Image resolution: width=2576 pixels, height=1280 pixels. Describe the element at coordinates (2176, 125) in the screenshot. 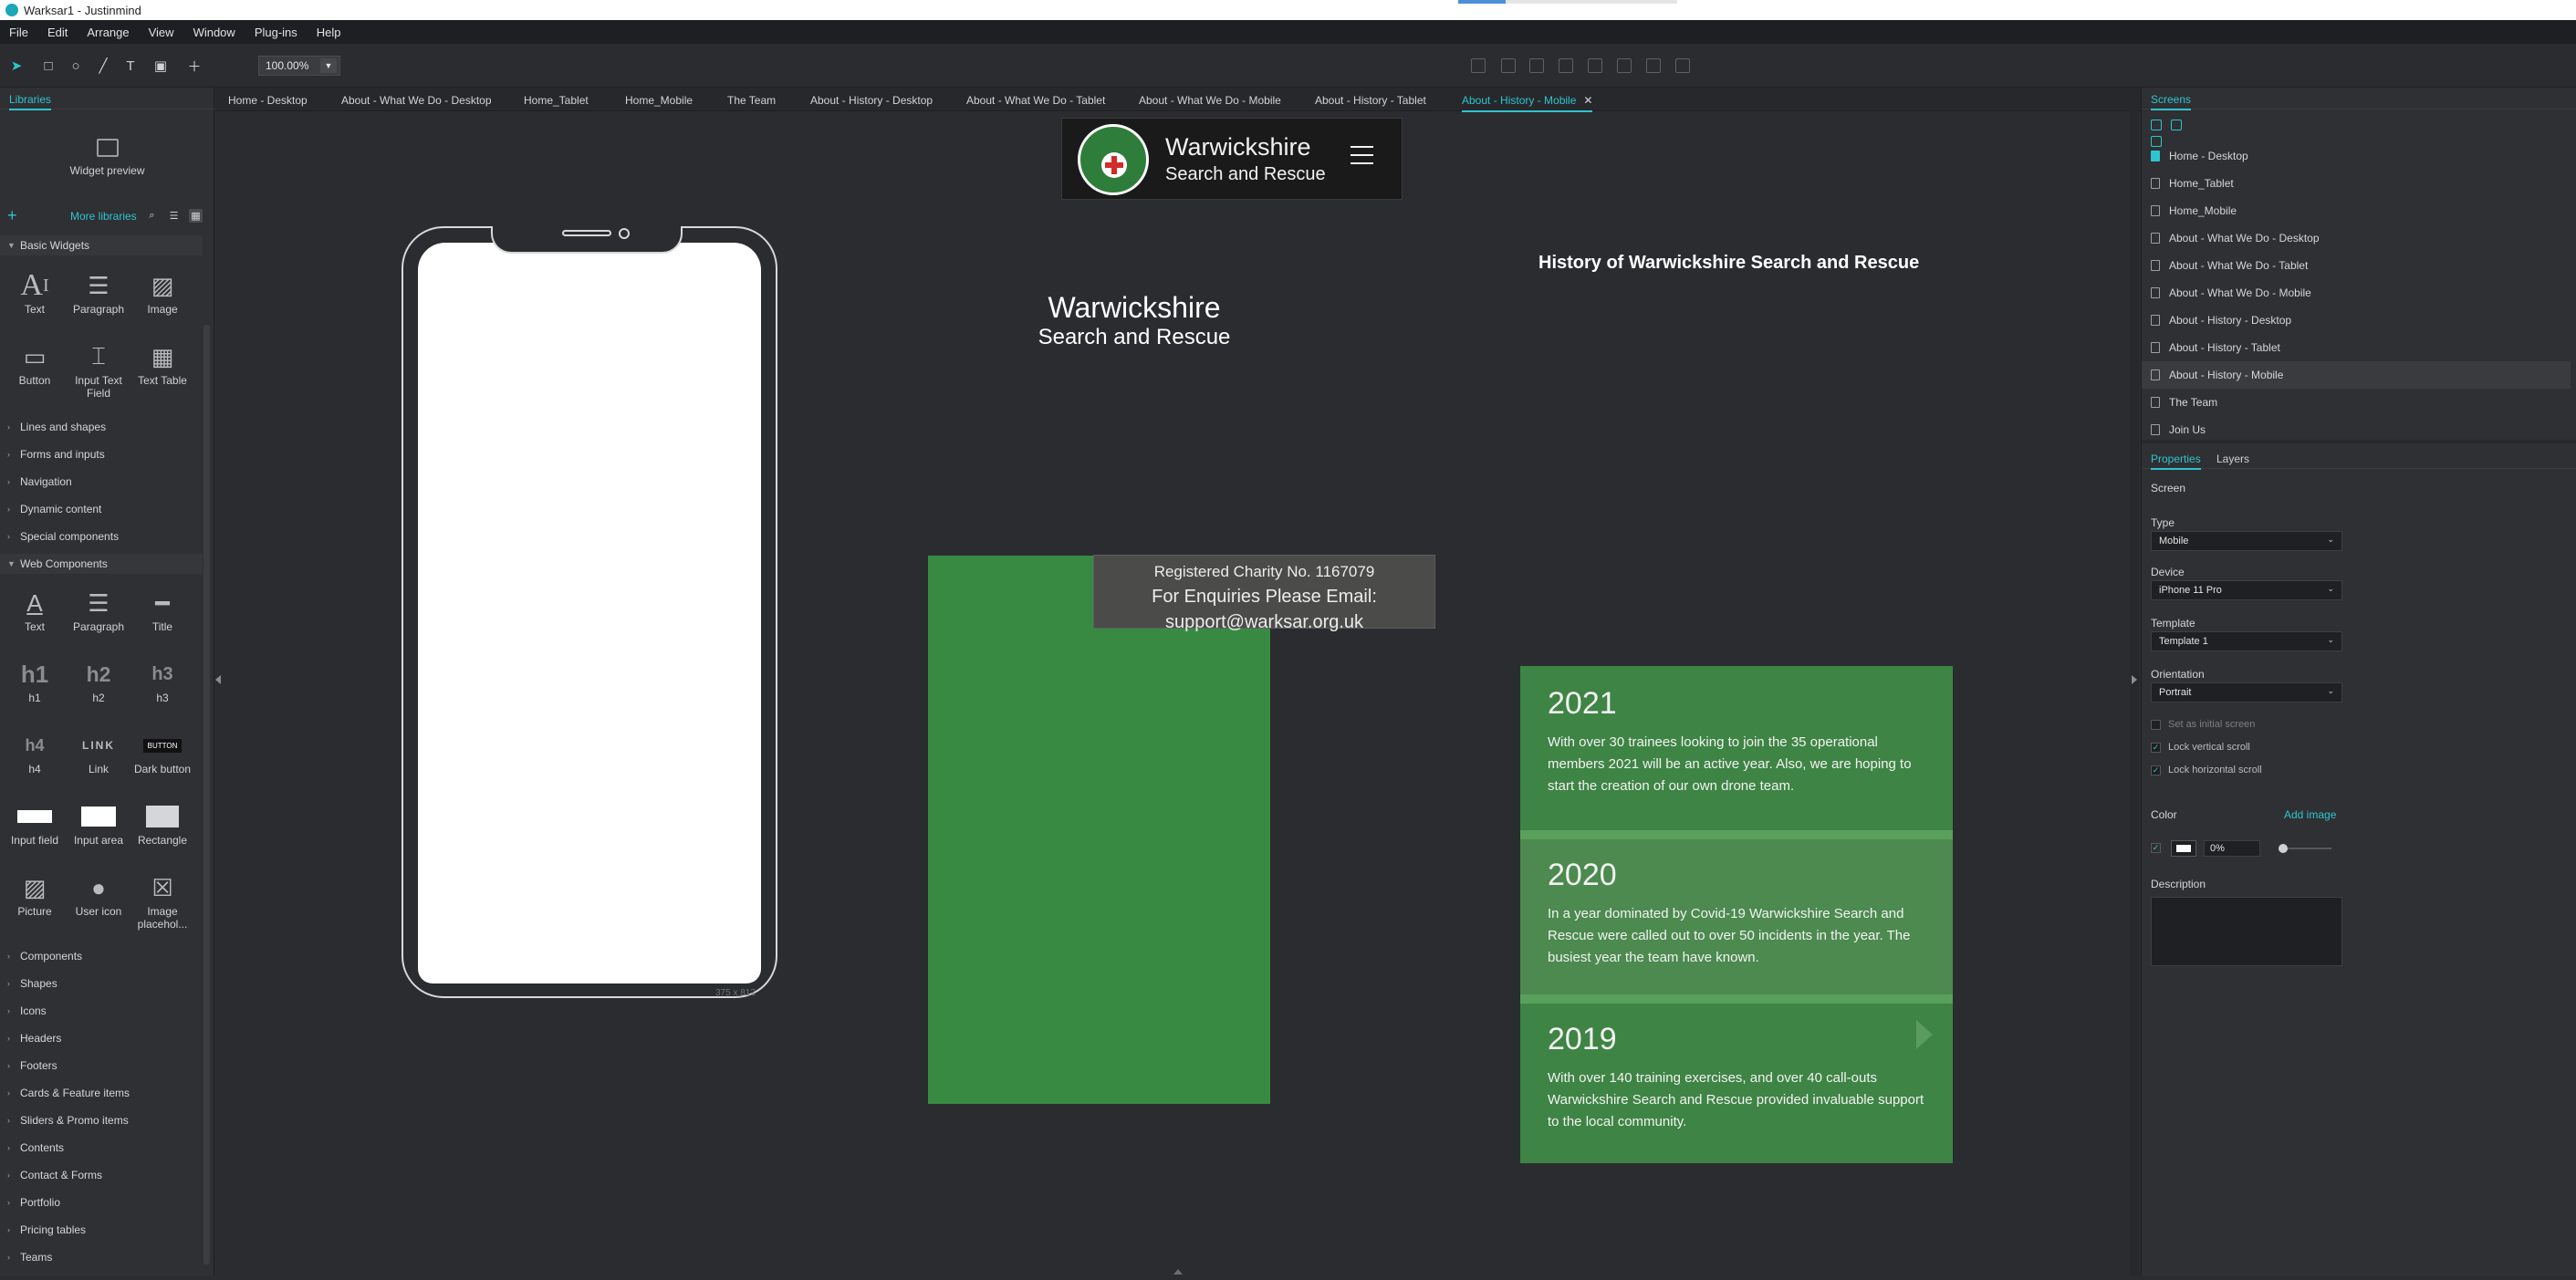

I see `add-template-icon` at that location.